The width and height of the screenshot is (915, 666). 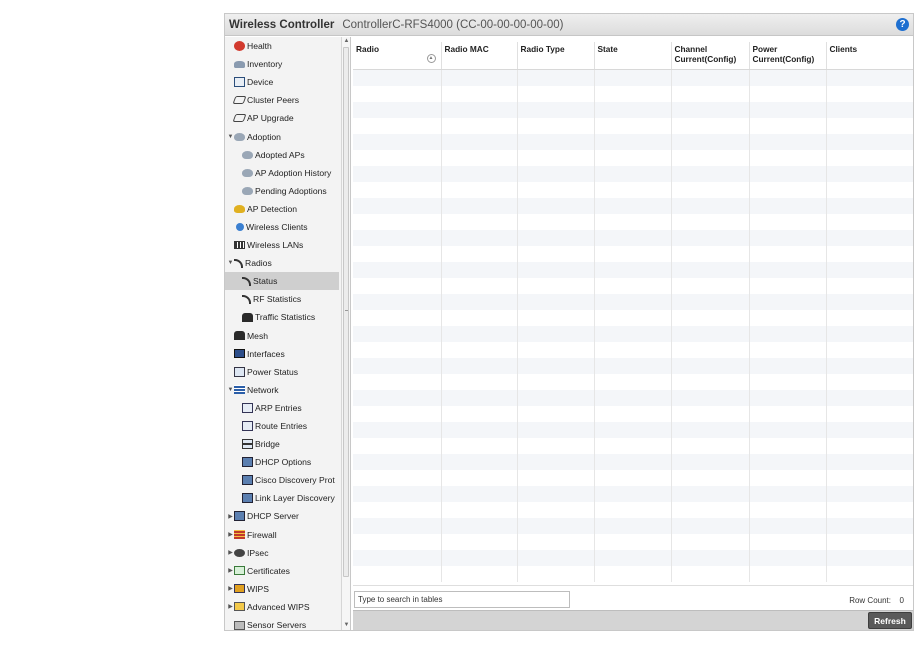 What do you see at coordinates (479, 56) in the screenshot?
I see `column-header-radio-mac: Radio MAC` at bounding box center [479, 56].